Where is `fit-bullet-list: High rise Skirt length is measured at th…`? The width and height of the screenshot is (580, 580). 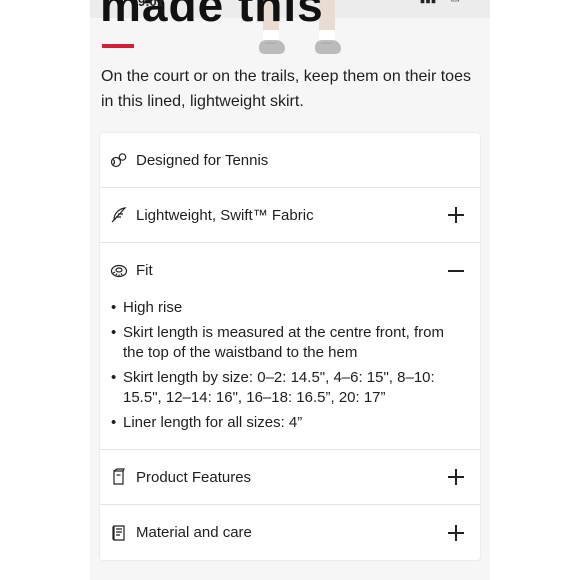
fit-bullet-list: High rise Skirt length is measured at th… is located at coordinates (287, 365).